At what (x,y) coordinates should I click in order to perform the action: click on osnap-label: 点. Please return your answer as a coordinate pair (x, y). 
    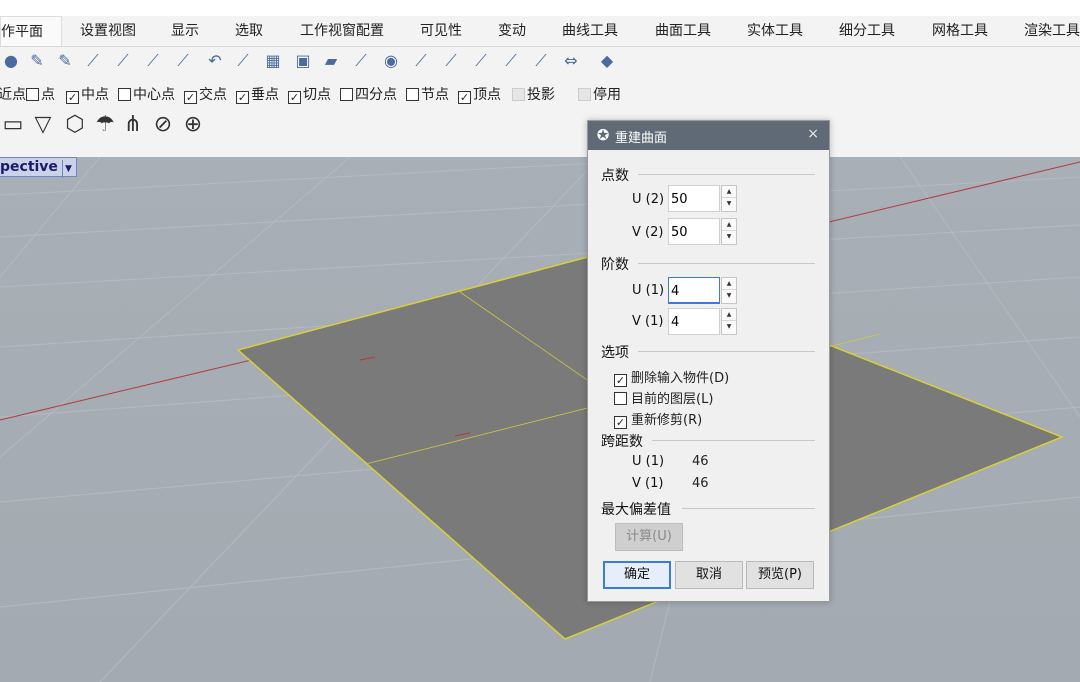
    Looking at the image, I should click on (48, 95).